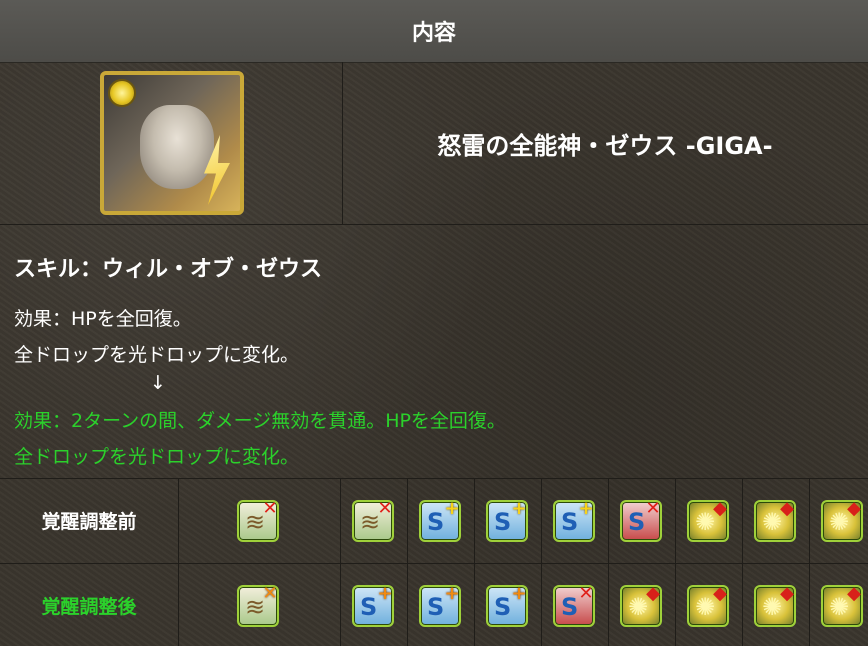  What do you see at coordinates (157, 457) in the screenshot?
I see `skill-after-line2: 全ドロップを光ドロップに変化。` at bounding box center [157, 457].